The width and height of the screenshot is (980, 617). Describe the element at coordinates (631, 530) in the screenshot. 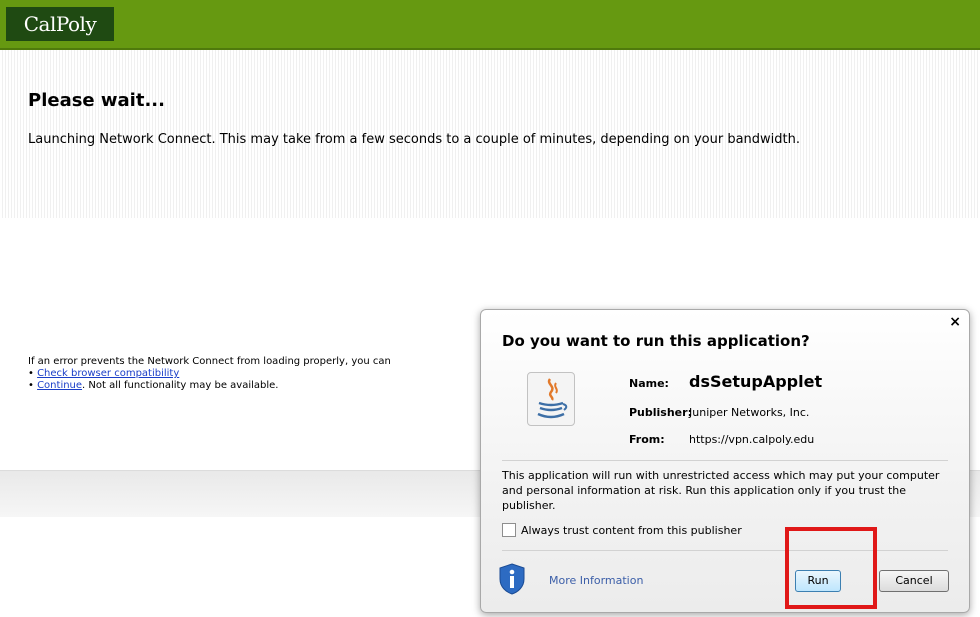

I see `always-trust-label: Always trust content from this publisher` at that location.